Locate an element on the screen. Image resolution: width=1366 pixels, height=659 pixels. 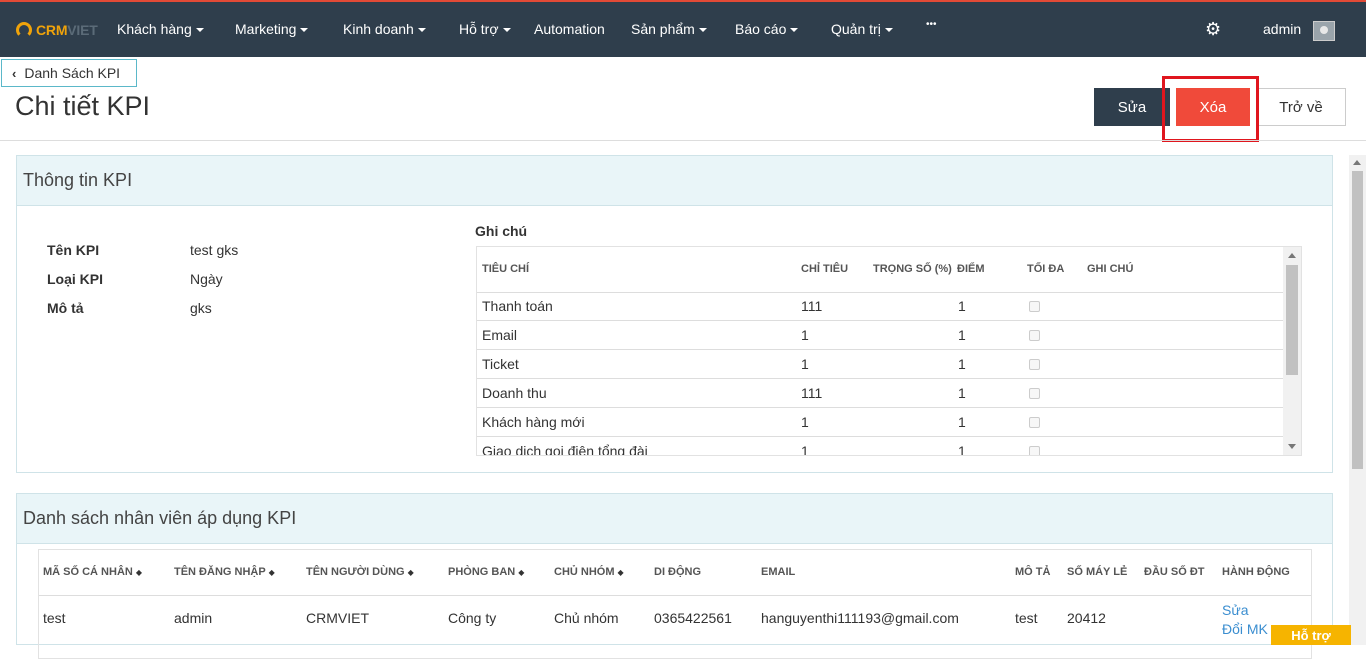
col-owner: CHỦ NHÓM ◆ is located at coordinates (589, 572).